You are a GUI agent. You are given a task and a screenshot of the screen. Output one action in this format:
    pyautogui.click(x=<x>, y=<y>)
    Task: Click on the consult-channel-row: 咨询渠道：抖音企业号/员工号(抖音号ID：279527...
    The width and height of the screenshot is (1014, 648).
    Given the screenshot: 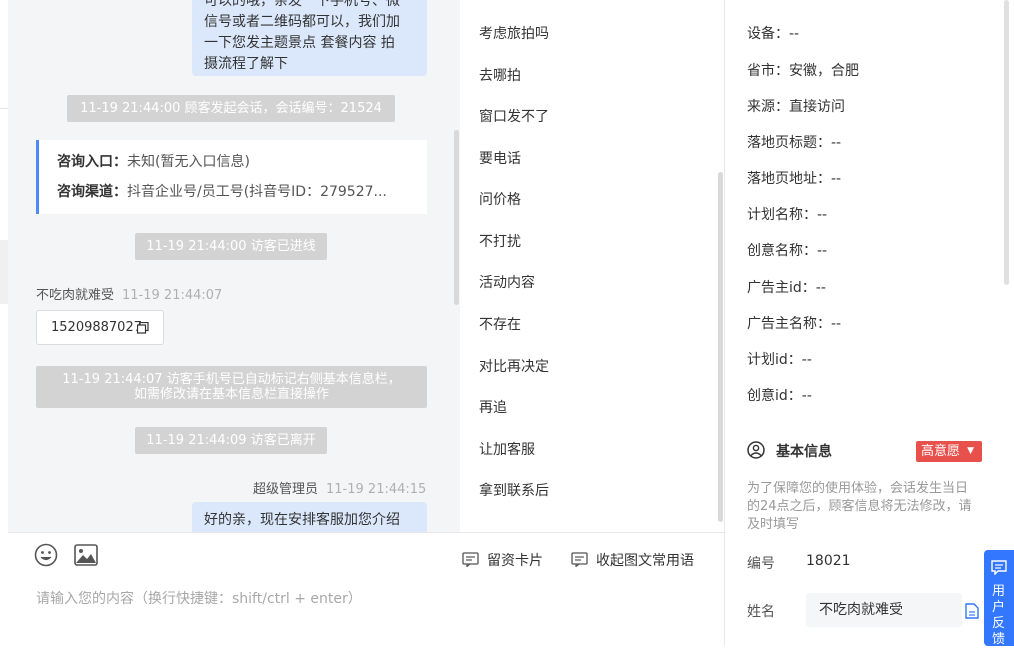 What is the action you would take?
    pyautogui.click(x=242, y=197)
    